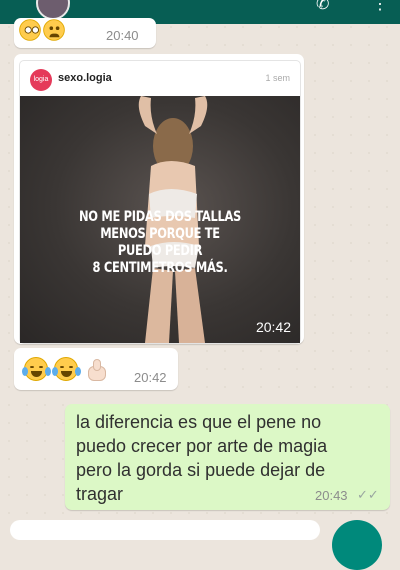  I want to click on message-bubble-incoming: 20:42, so click(96, 369).